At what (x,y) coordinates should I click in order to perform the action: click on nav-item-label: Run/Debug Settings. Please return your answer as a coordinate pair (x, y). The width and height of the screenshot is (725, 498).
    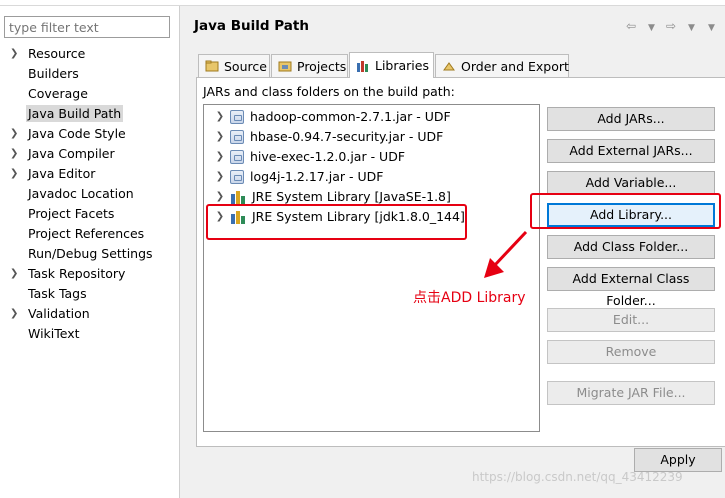
    Looking at the image, I should click on (90, 253).